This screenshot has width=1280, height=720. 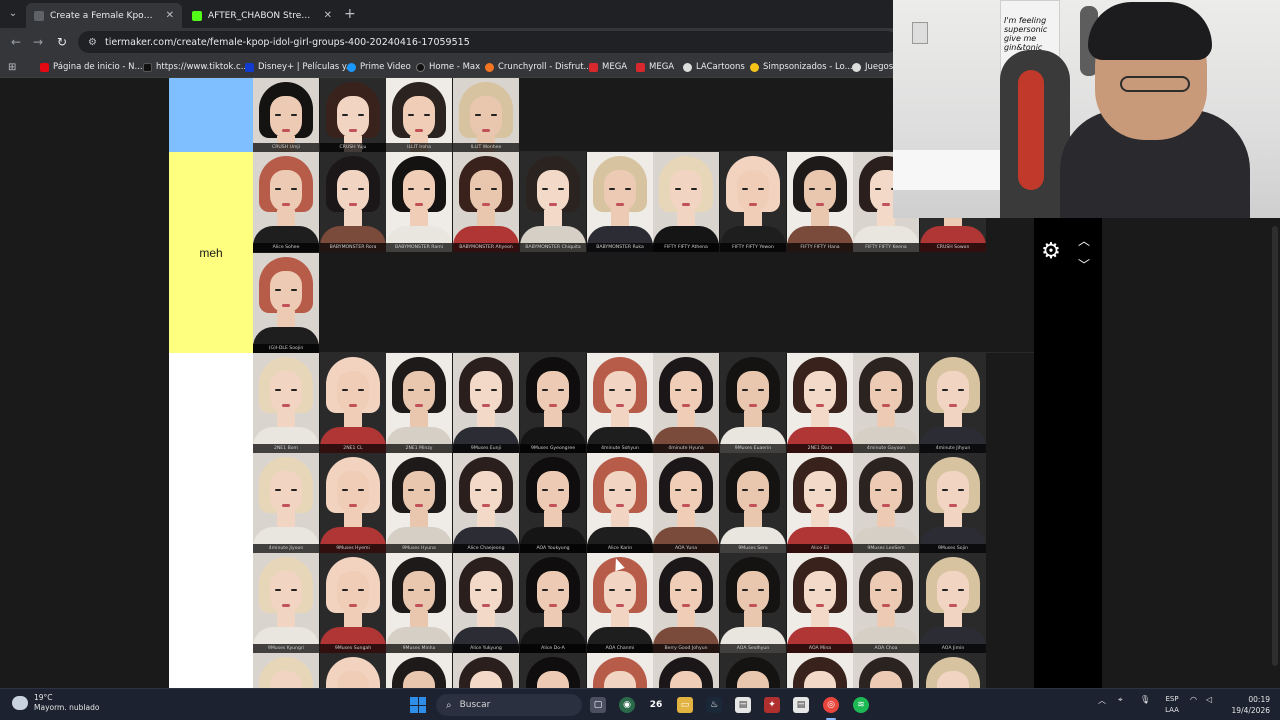 I want to click on reload-icon: ↻, so click(x=62, y=42).